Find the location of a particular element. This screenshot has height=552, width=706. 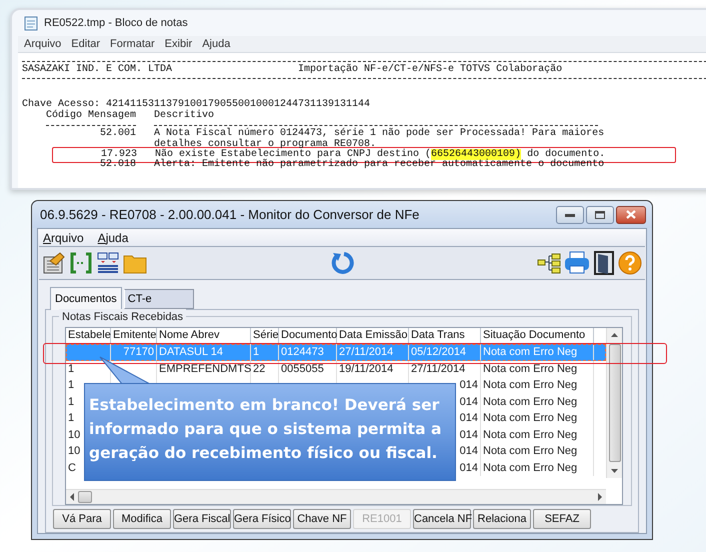

table-cell-text: 77170 is located at coordinates (138, 352).